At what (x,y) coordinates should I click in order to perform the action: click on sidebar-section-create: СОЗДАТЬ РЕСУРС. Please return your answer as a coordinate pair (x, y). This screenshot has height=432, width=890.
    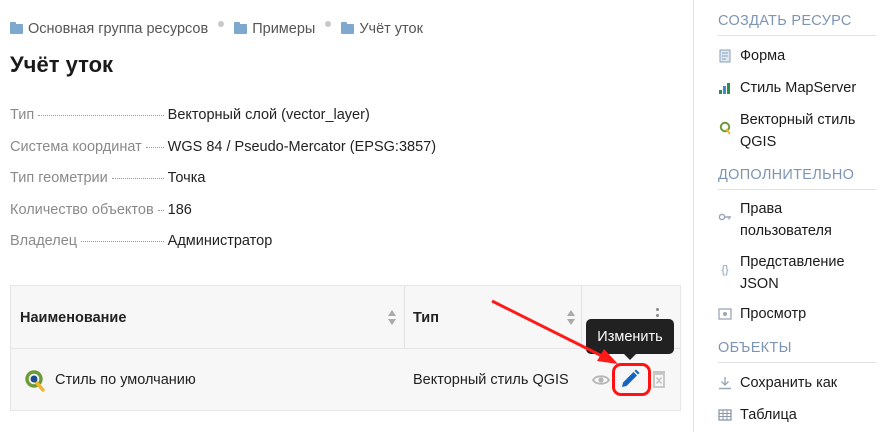
    Looking at the image, I should click on (785, 21).